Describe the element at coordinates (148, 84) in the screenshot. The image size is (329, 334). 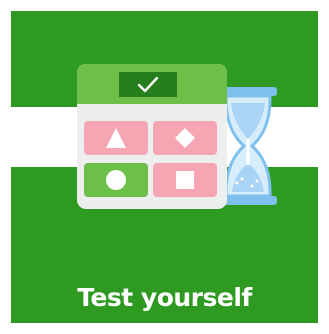
I see `answer-box` at that location.